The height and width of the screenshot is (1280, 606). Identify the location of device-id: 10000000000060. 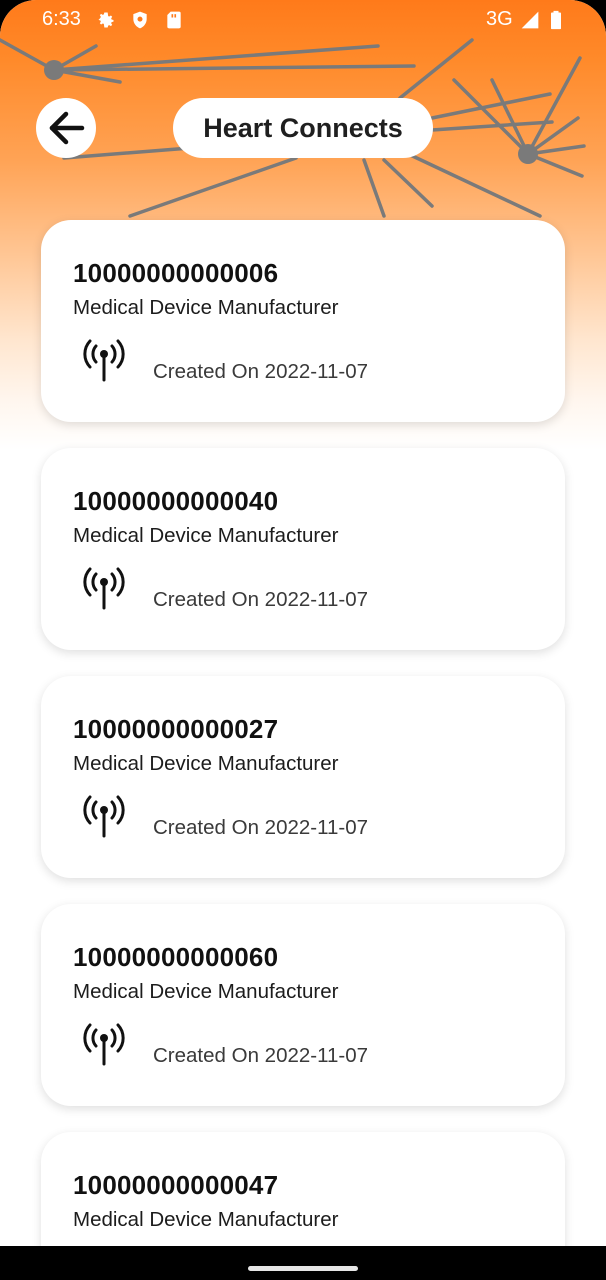
(176, 957).